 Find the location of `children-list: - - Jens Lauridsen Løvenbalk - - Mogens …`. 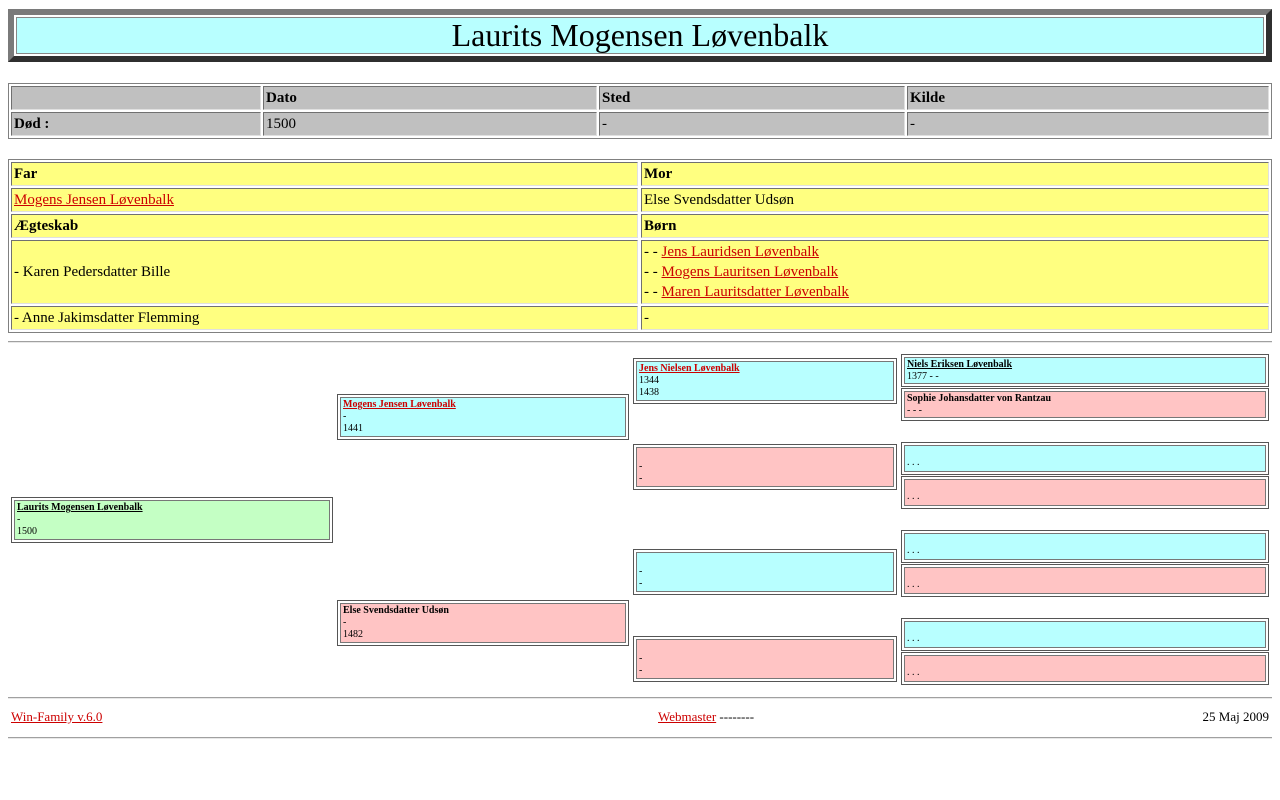

children-list: - - Jens Lauridsen Løvenbalk - - Mogens … is located at coordinates (955, 272).